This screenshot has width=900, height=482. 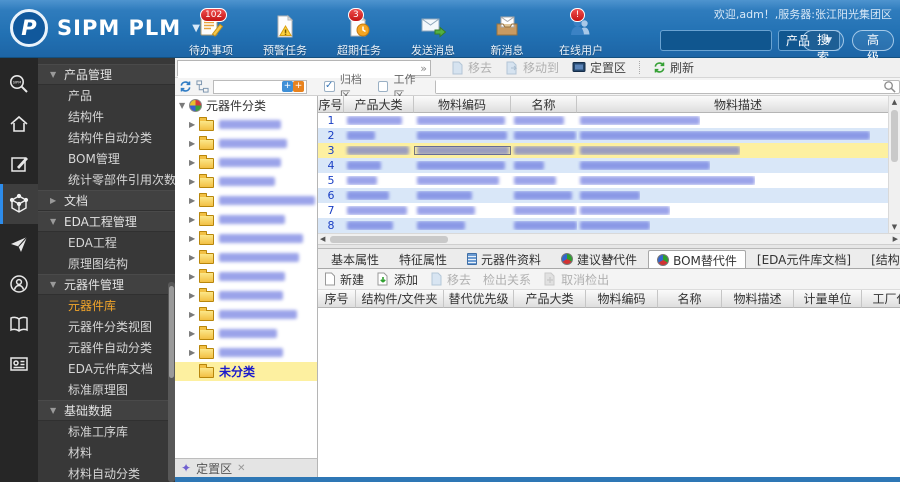 I want to click on tree-search-input, so click(x=248, y=86).